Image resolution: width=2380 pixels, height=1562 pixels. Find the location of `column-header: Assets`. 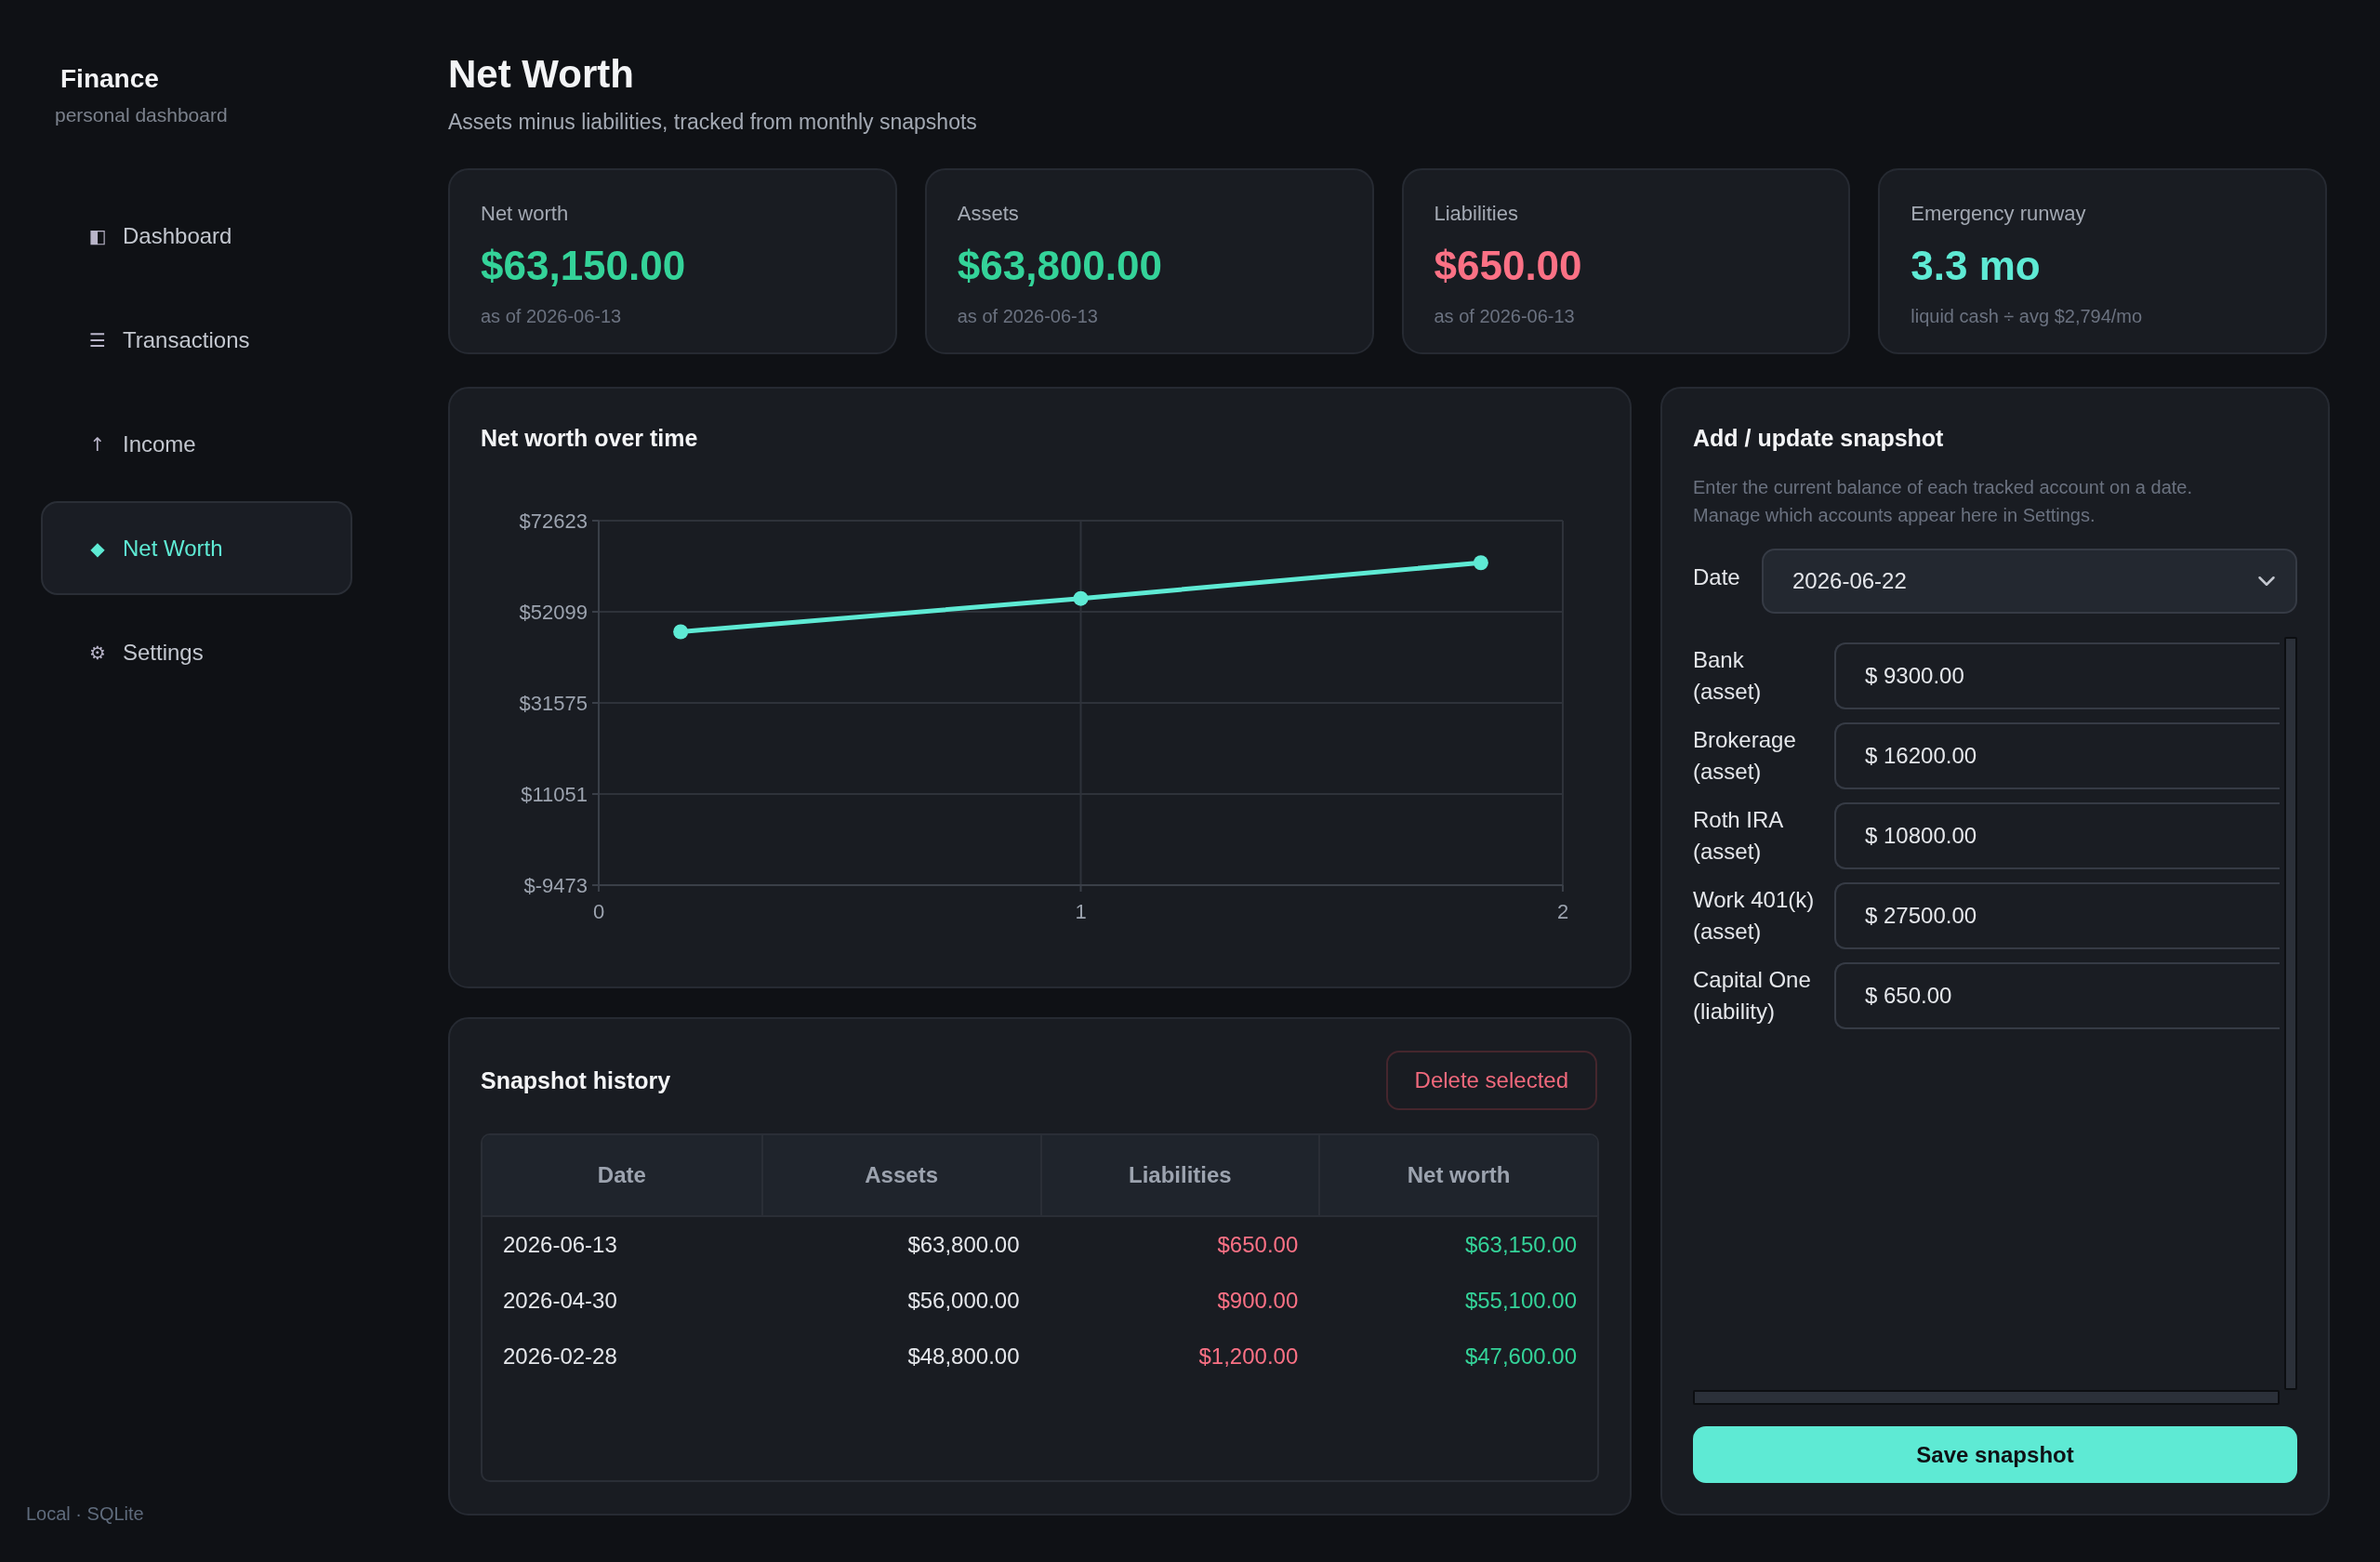

column-header: Assets is located at coordinates (900, 1175).